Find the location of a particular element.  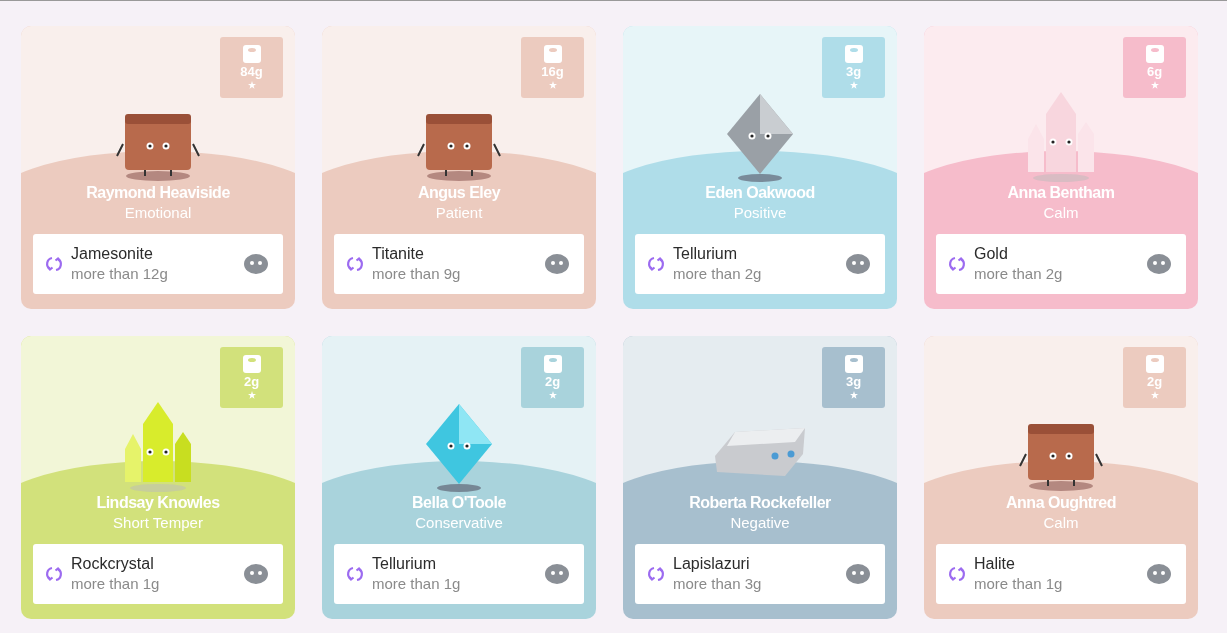

character-name: Anna Bentham is located at coordinates (1061, 193).